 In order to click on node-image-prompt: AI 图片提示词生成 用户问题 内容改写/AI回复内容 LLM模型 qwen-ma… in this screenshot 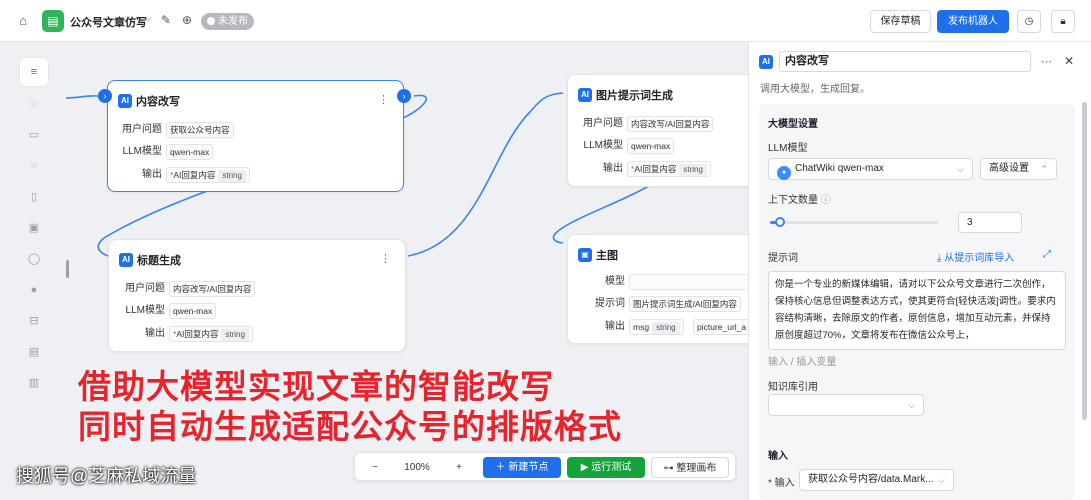, I will do `click(667, 130)`.